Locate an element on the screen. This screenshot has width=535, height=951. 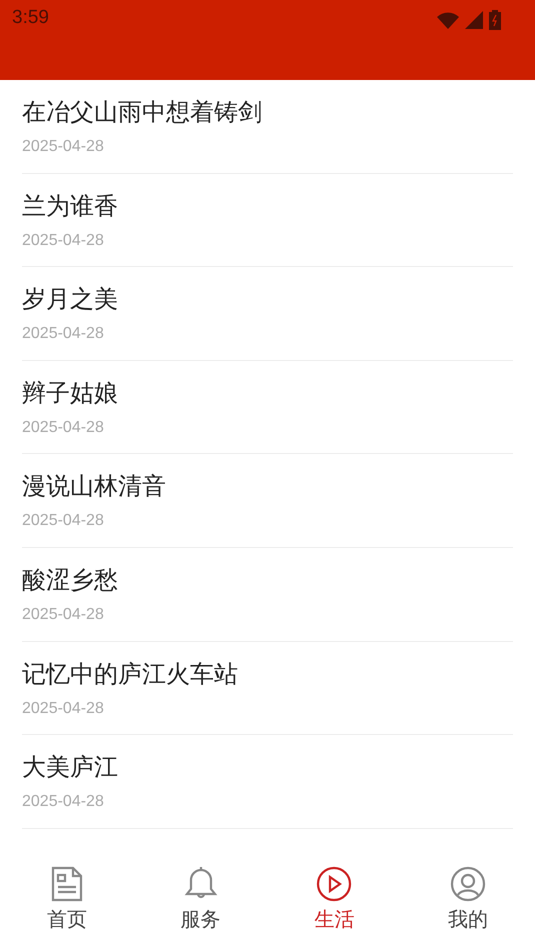
battery-icon is located at coordinates (495, 20).